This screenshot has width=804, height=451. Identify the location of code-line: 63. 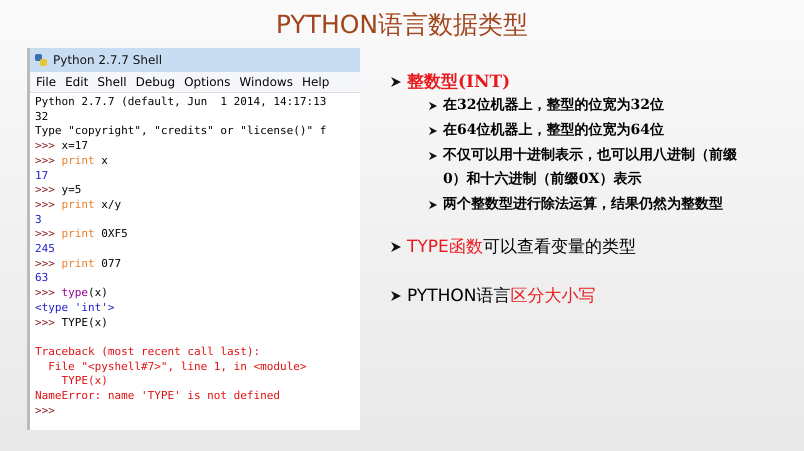
(42, 278).